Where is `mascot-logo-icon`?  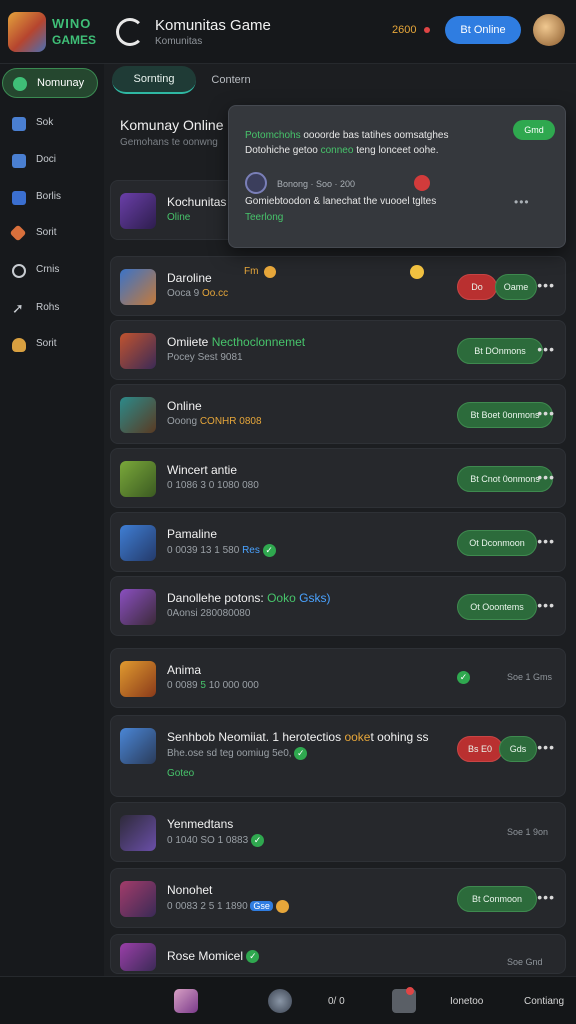
mascot-logo-icon is located at coordinates (27, 32).